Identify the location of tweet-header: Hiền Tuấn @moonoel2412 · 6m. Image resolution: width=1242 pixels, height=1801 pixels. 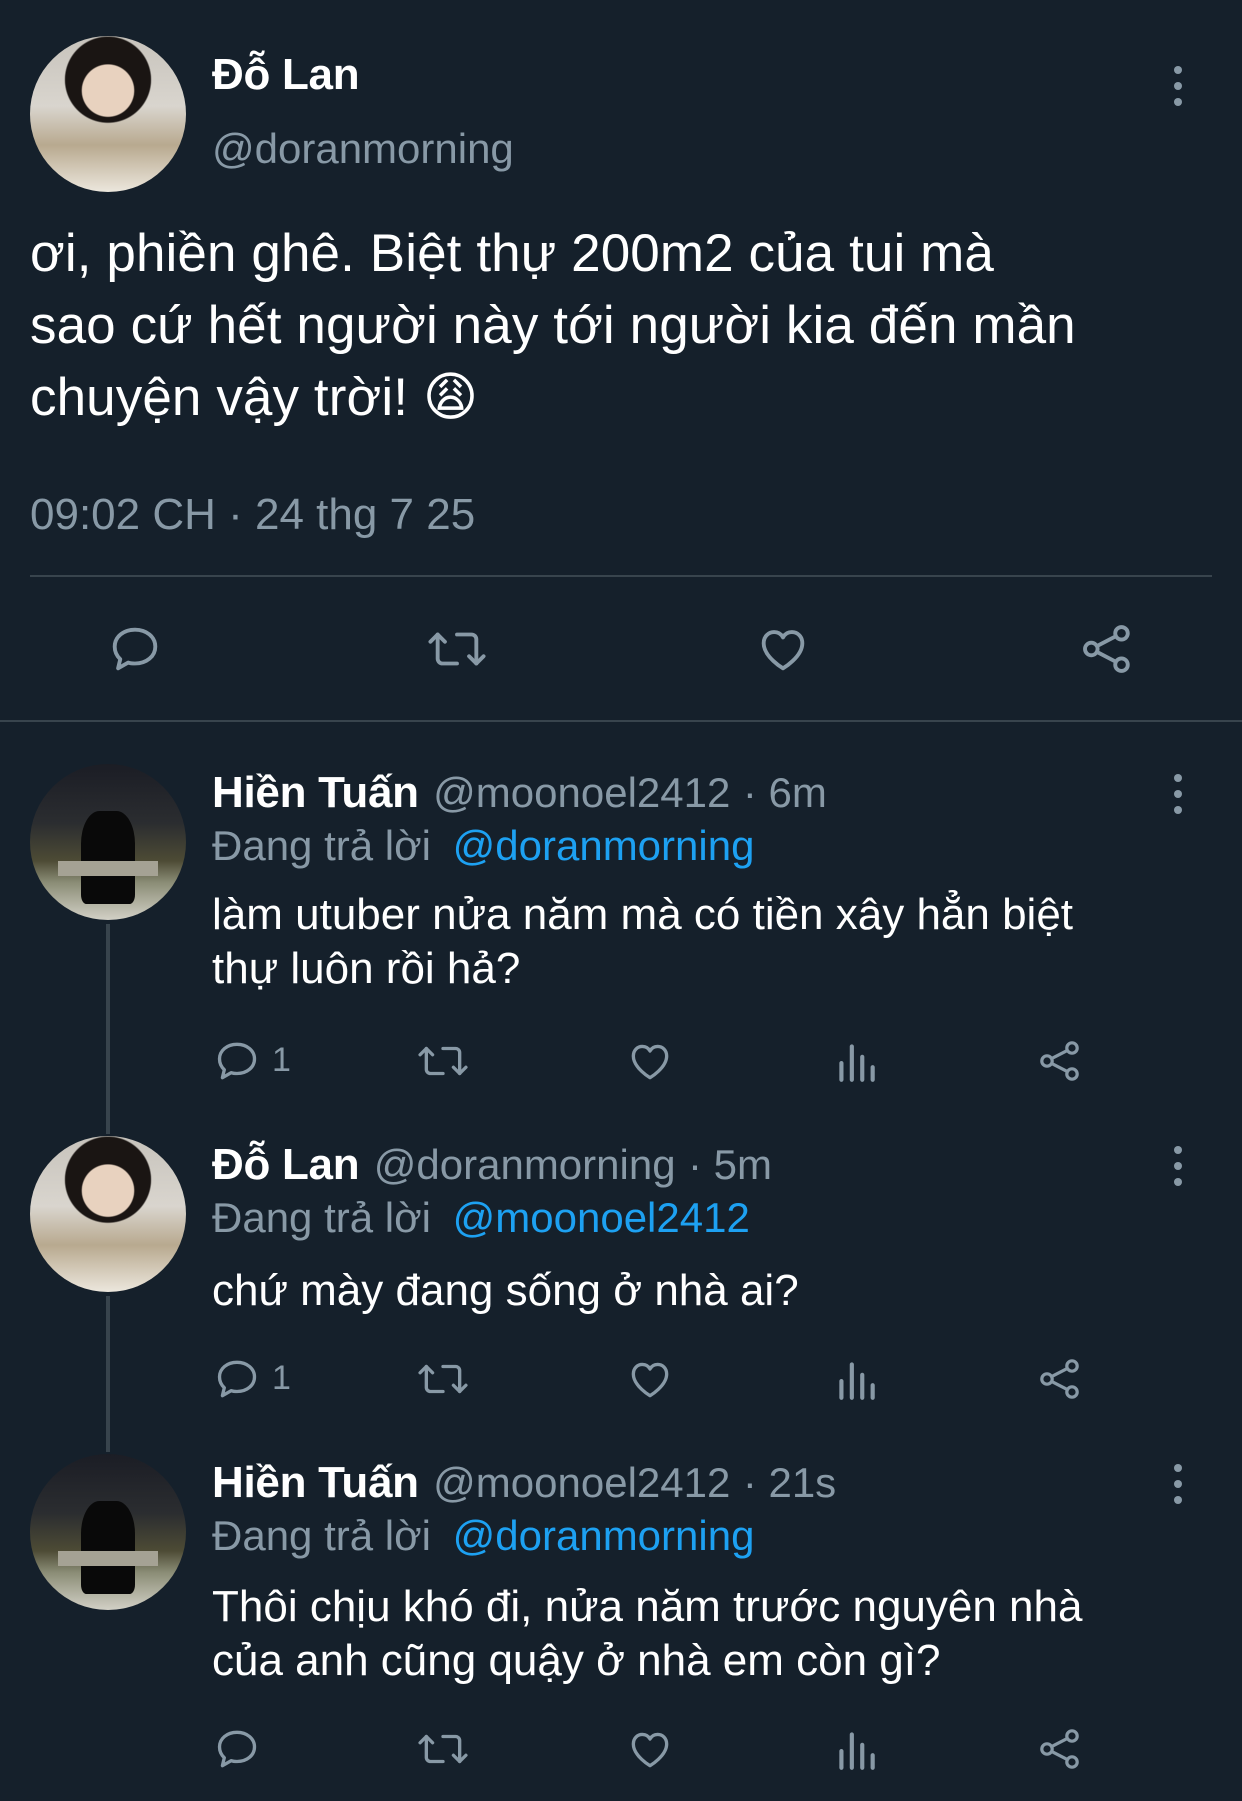
(519, 793).